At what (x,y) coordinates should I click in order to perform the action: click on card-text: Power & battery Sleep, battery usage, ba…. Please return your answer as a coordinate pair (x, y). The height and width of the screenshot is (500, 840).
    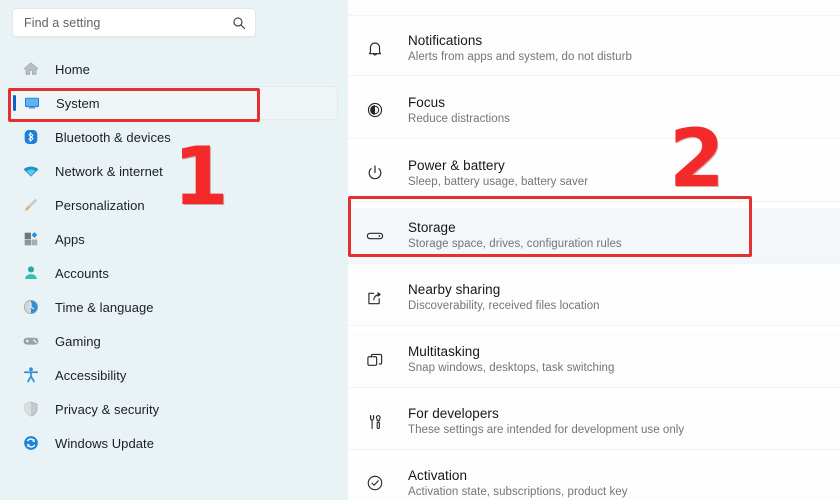
    Looking at the image, I should click on (498, 173).